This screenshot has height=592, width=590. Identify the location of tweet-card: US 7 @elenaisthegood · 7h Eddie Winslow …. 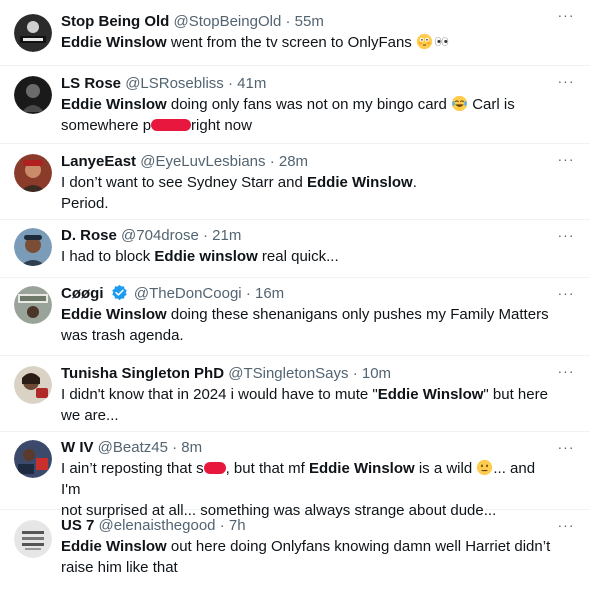
(295, 551).